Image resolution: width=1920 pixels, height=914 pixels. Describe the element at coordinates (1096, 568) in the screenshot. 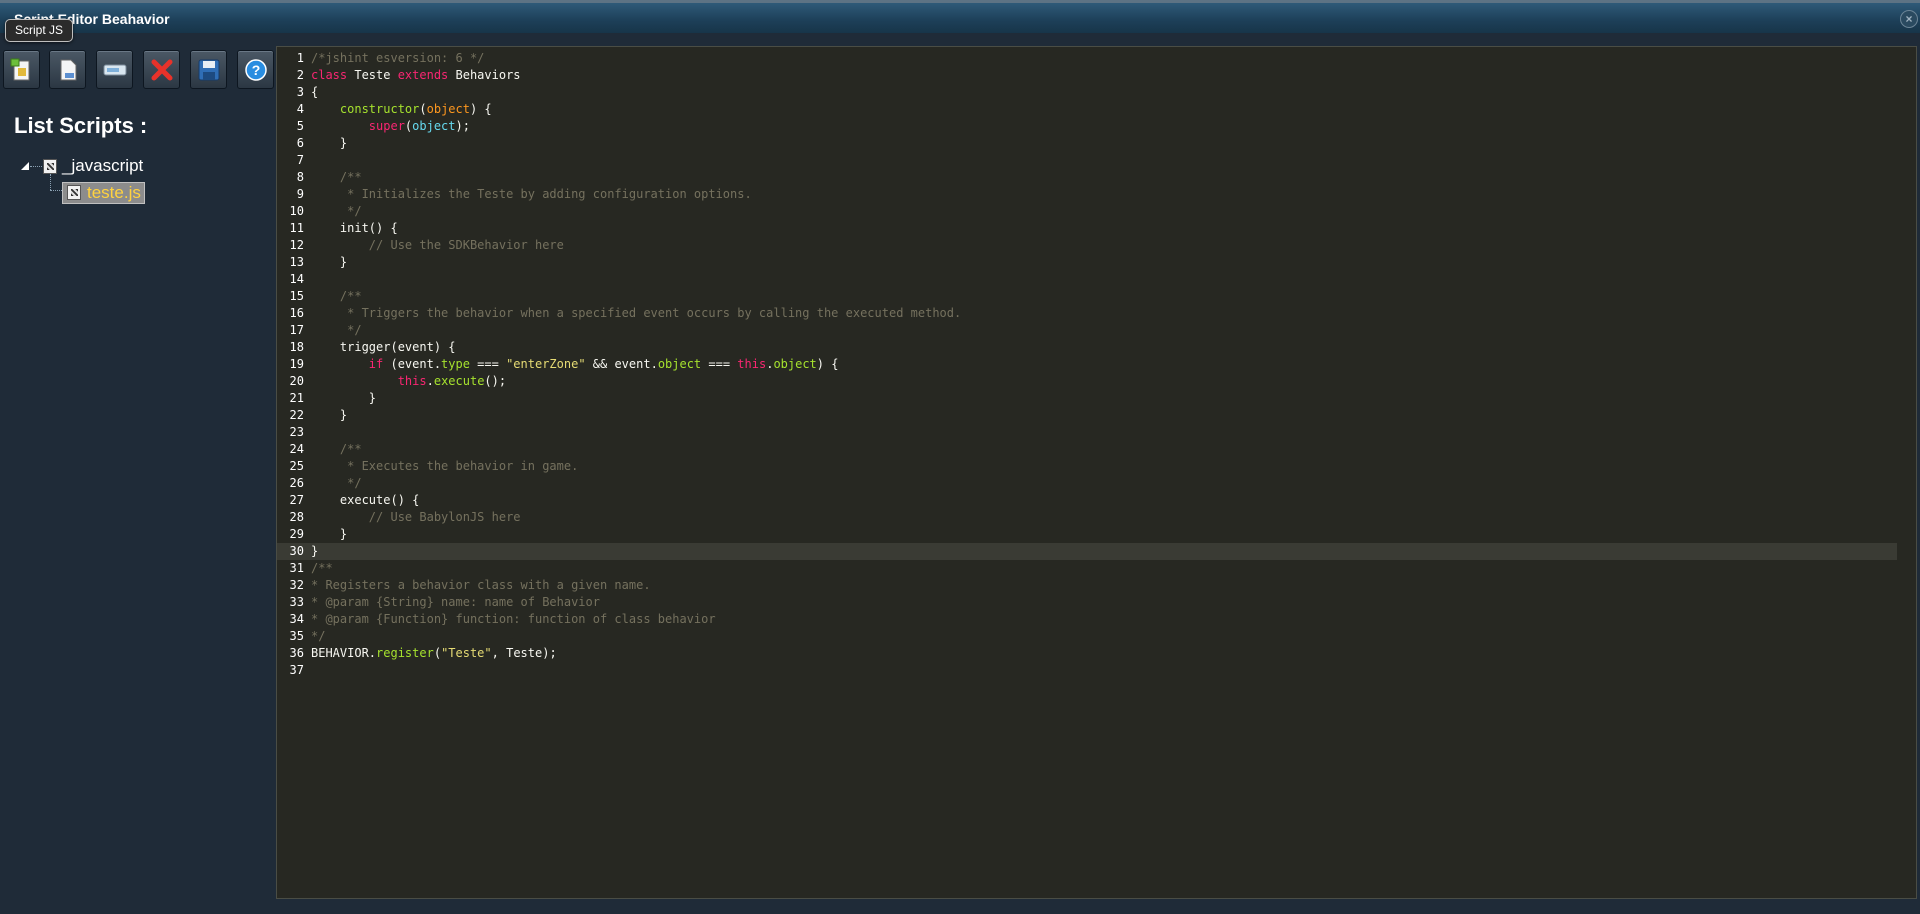

I see `code-line: 31 /**` at that location.